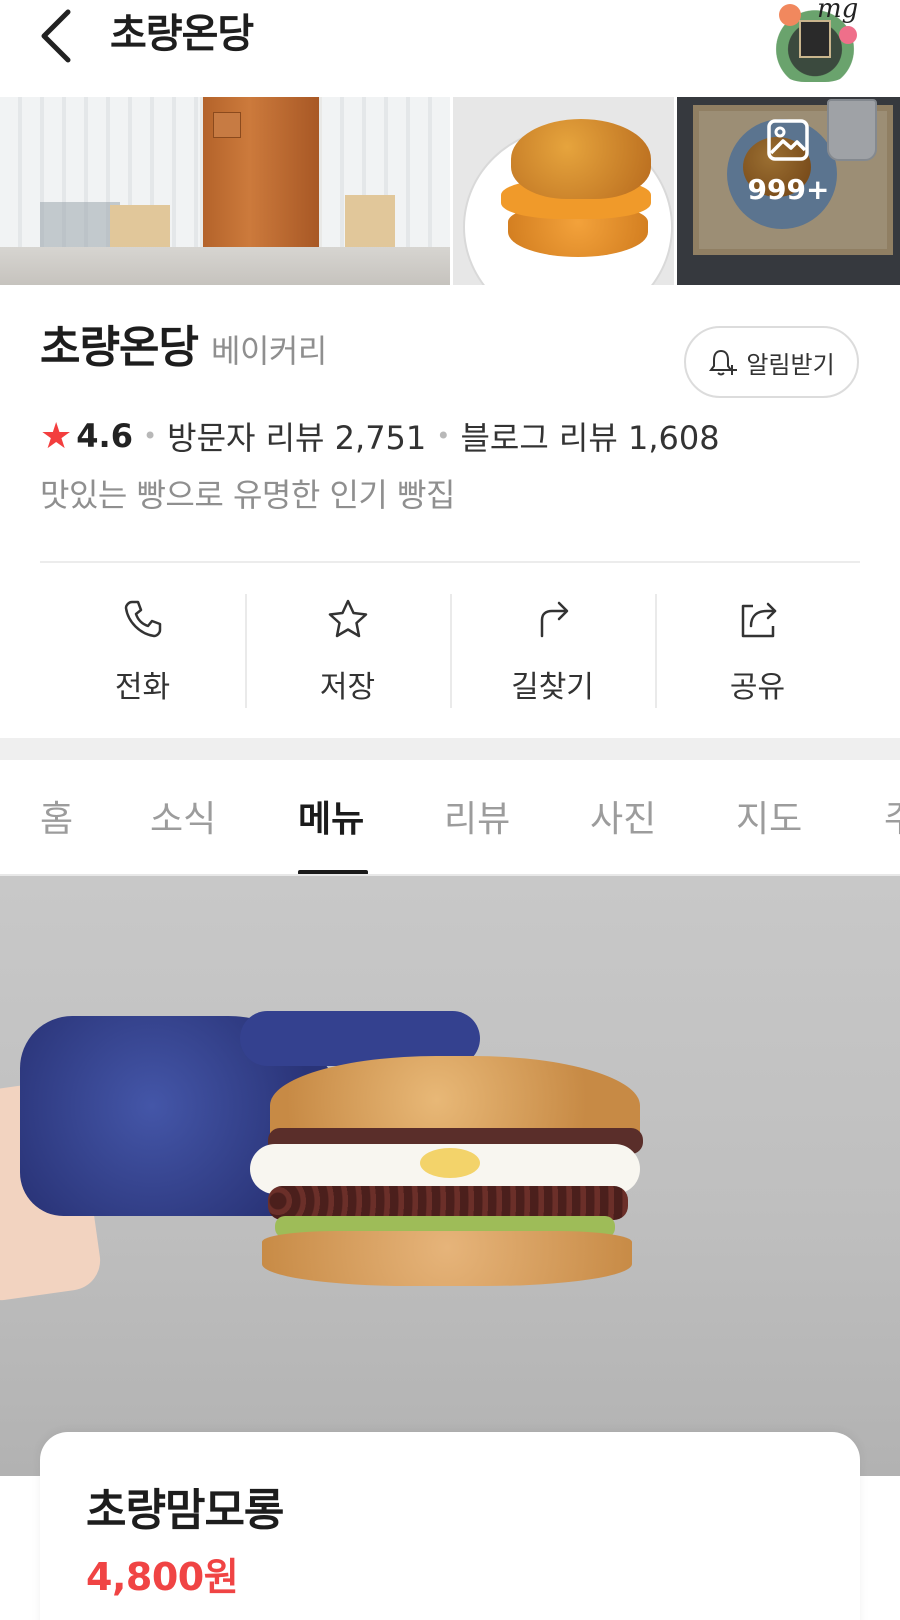 The width and height of the screenshot is (900, 1620). I want to click on save-button: 저장, so click(347, 650).